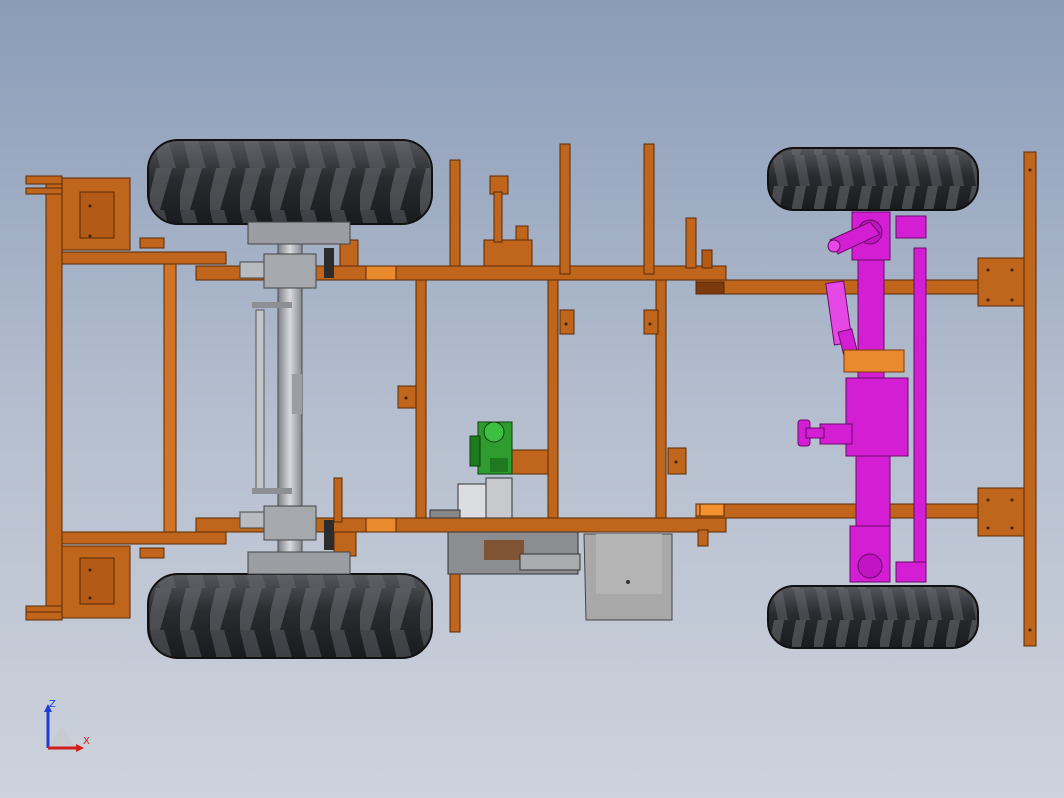 Image resolution: width=1064 pixels, height=798 pixels. What do you see at coordinates (62, 737) in the screenshot?
I see `triad-plane` at bounding box center [62, 737].